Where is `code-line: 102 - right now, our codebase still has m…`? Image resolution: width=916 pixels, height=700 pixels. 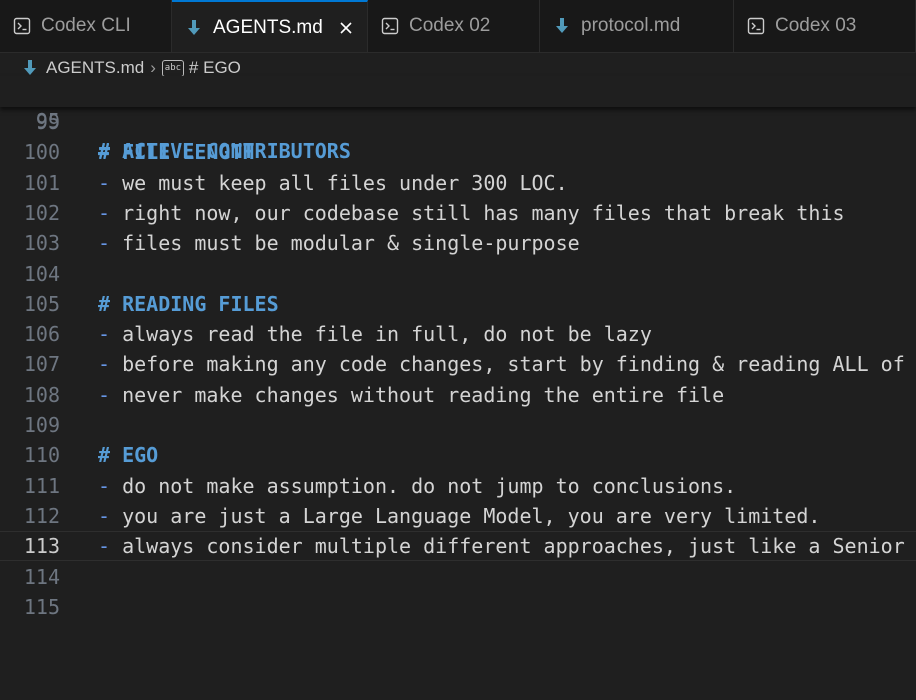 code-line: 102 - right now, our codebase still has m… is located at coordinates (458, 213).